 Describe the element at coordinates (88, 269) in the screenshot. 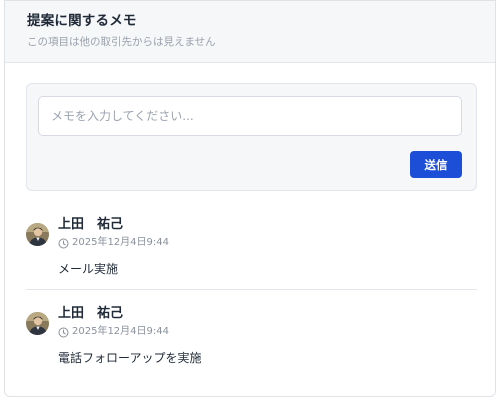

I see `memo-text: メール実施` at that location.